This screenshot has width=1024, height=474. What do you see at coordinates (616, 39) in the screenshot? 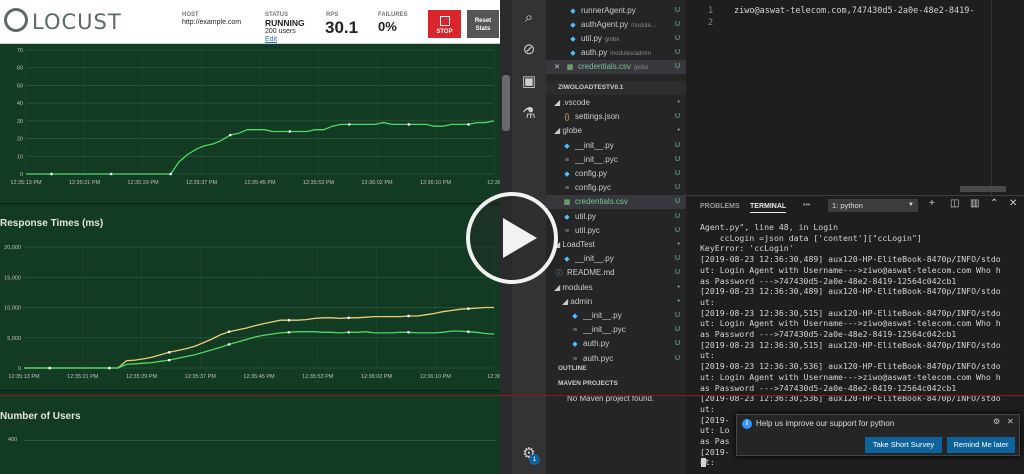
I see `open-editor-item: ◆ util.py globe U` at bounding box center [616, 39].